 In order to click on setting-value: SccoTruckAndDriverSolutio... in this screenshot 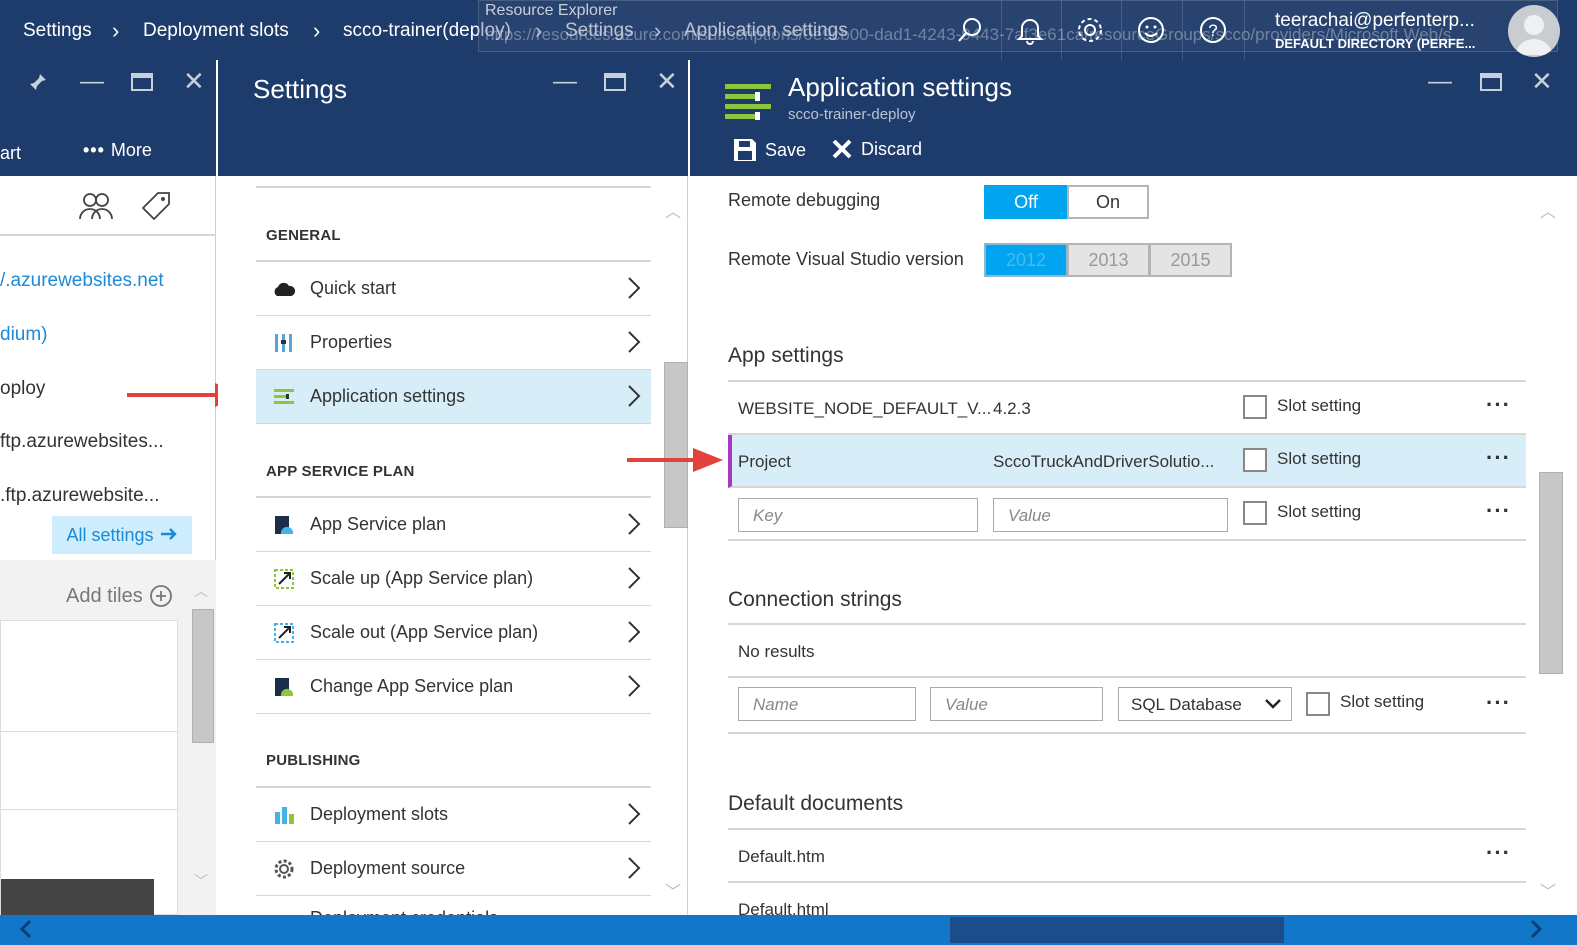, I will do `click(1103, 462)`.